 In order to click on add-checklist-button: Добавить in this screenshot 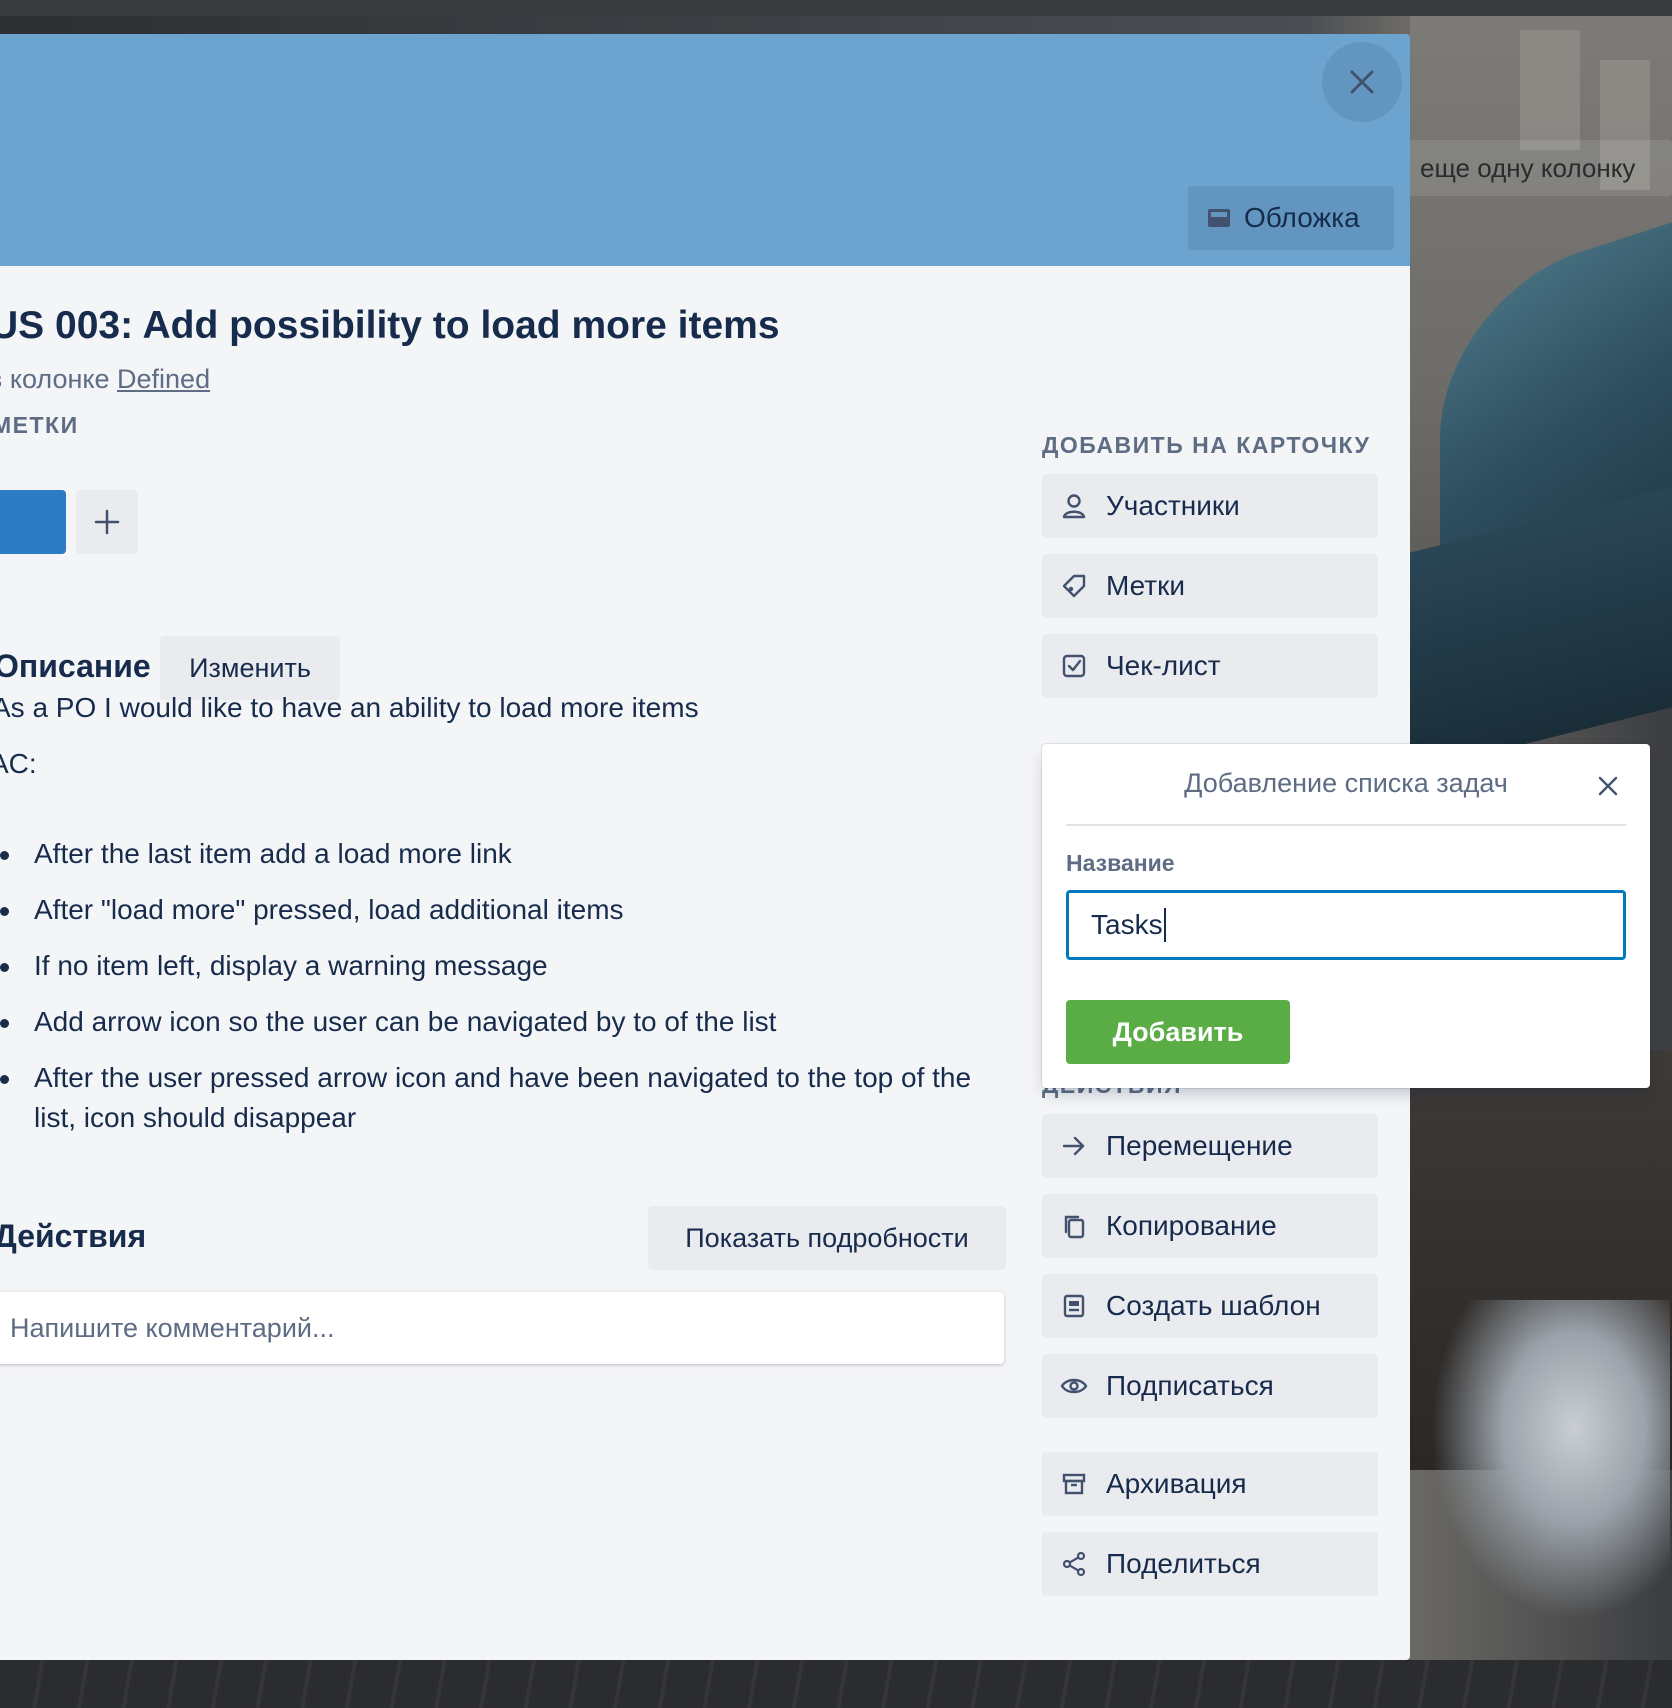, I will do `click(1178, 1032)`.